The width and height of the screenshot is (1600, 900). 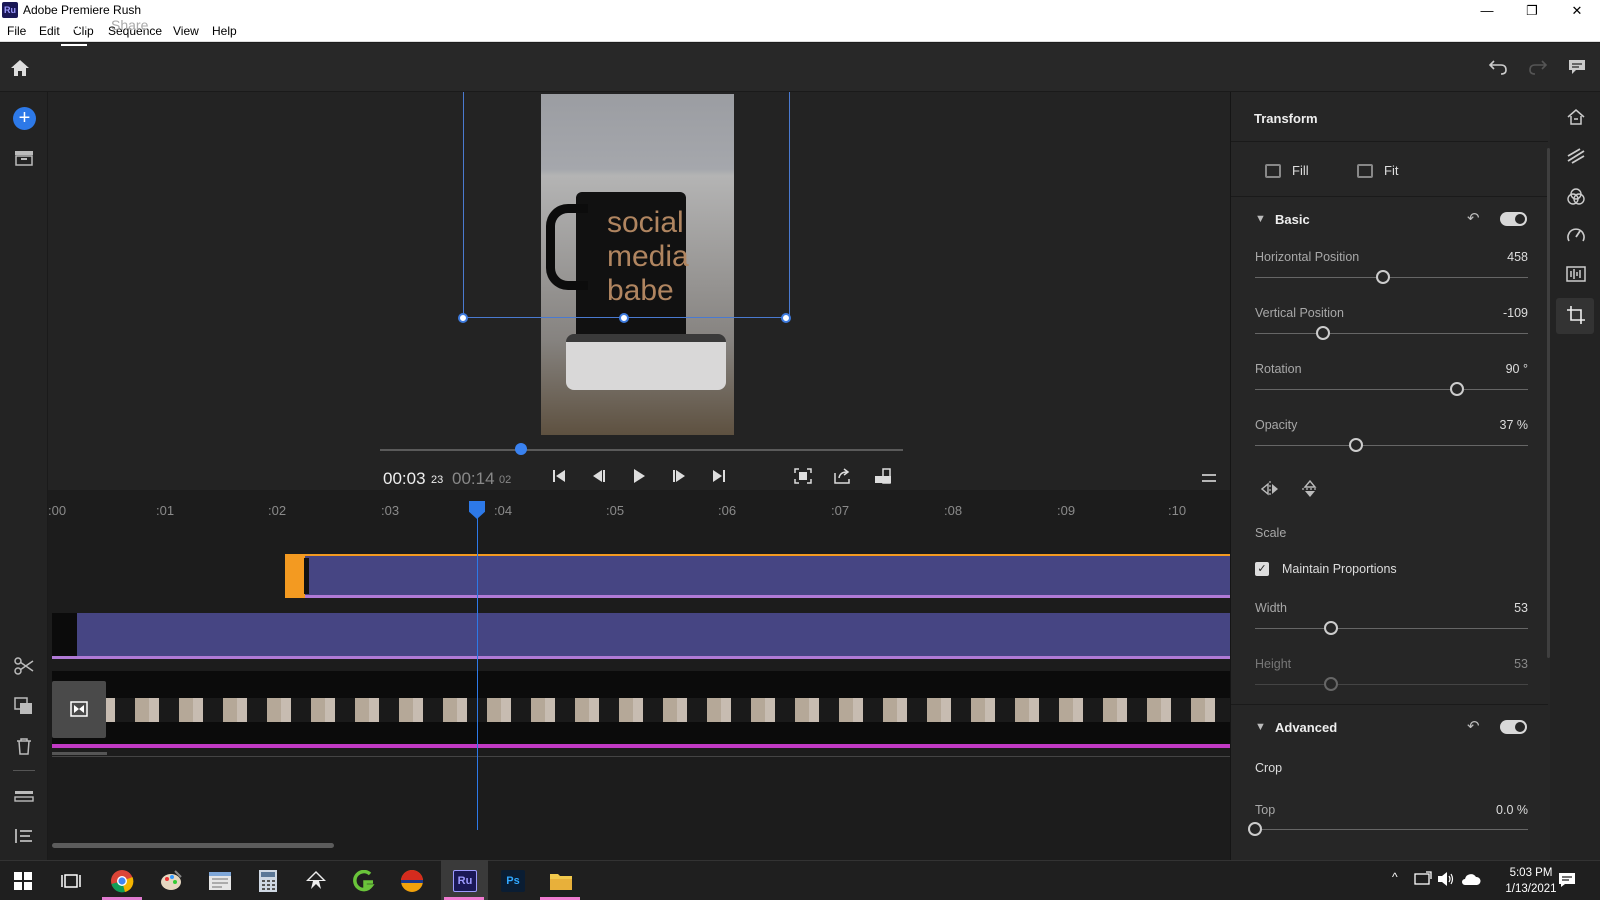 What do you see at coordinates (463, 318) in the screenshot?
I see `resize-handle-bottom-left` at bounding box center [463, 318].